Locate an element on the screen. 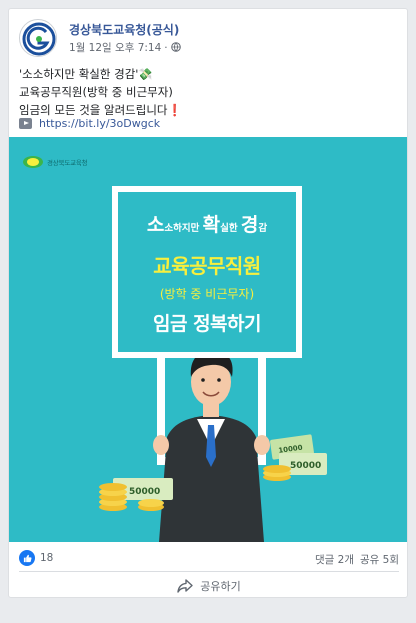 The width and height of the screenshot is (416, 623). comment-count-link: 댓글 2개 is located at coordinates (334, 560).